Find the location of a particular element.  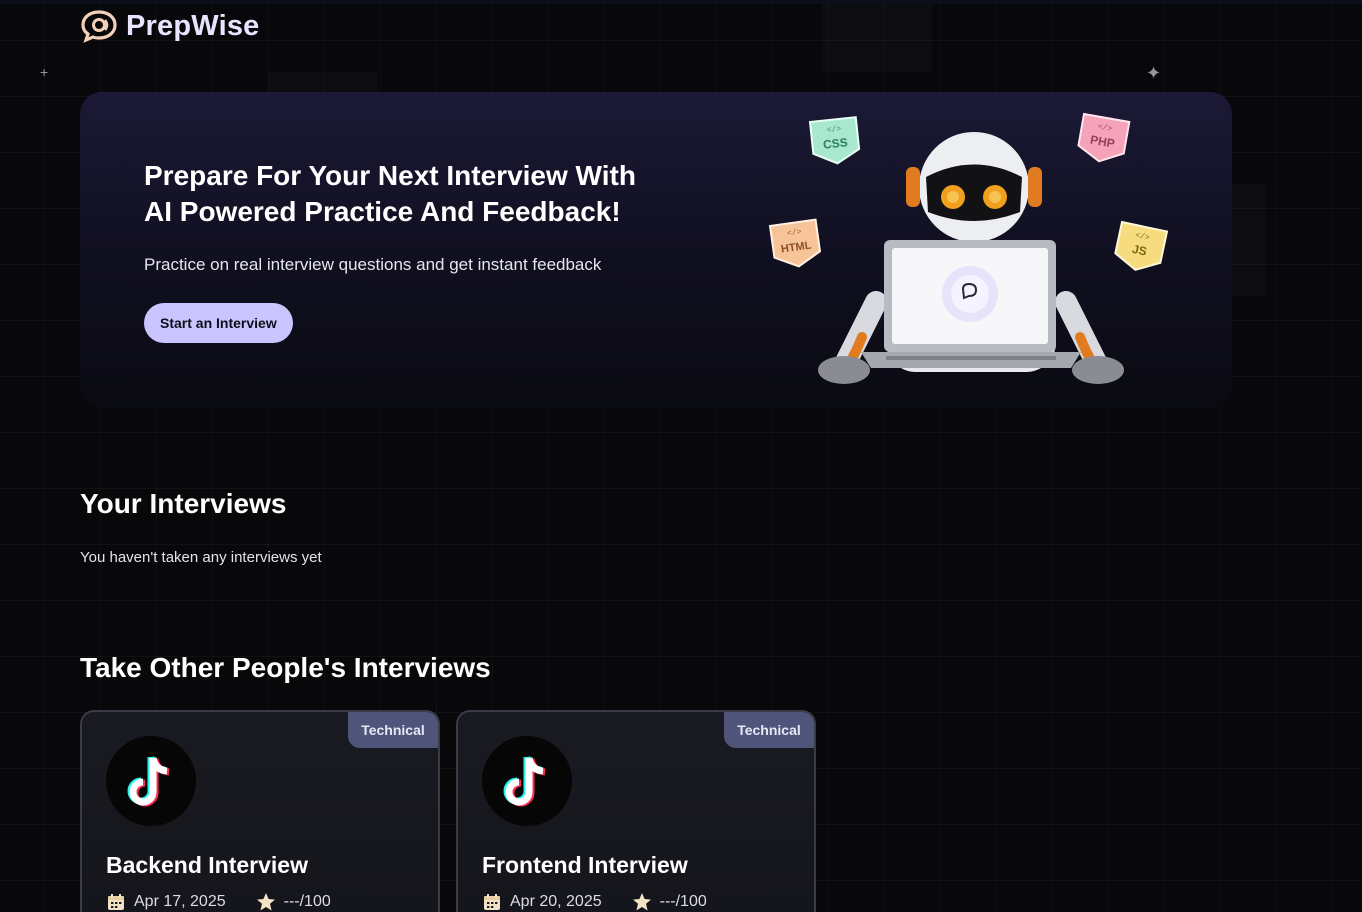

hero-title-line-2: AI Powered Practice And Feedback! is located at coordinates (382, 211).